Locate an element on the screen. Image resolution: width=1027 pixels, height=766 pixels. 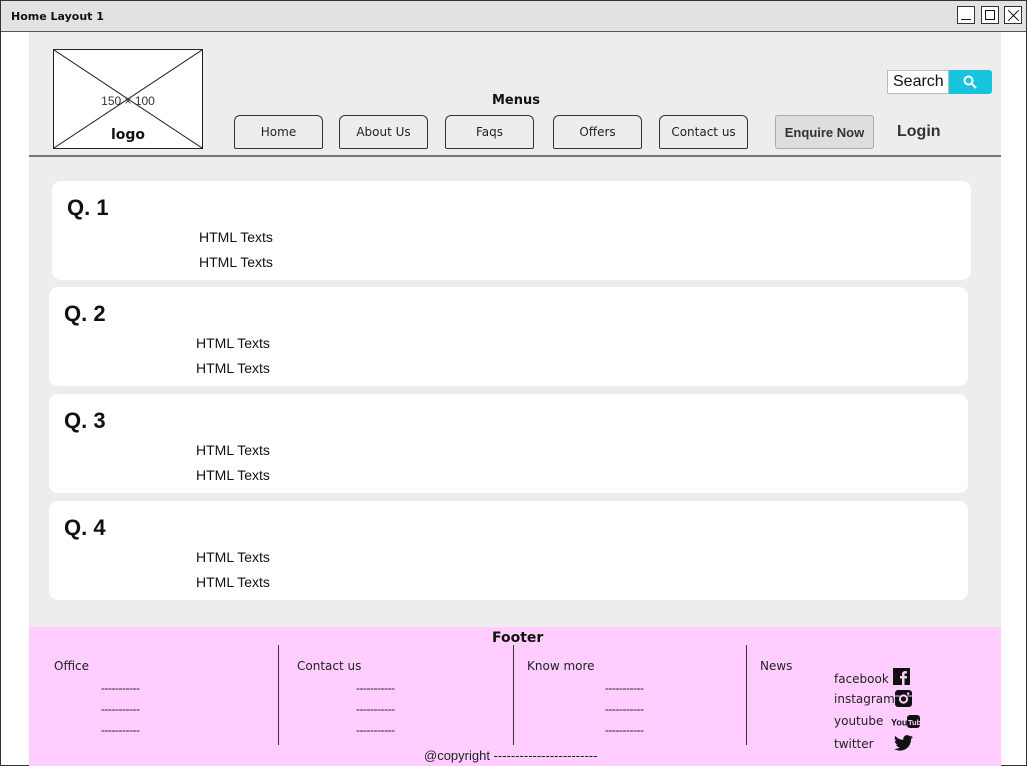
nav-contact-us: Contact us is located at coordinates (703, 132).